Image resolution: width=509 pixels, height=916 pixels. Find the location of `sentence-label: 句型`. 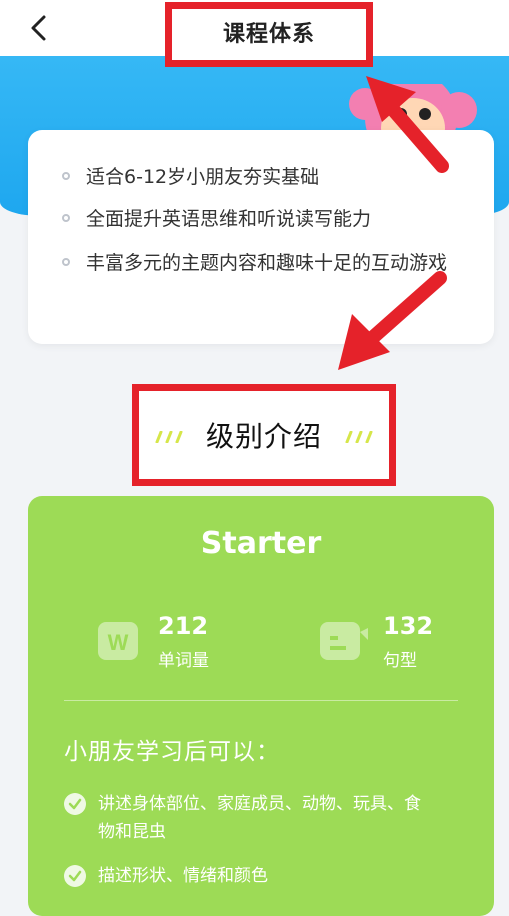

sentence-label: 句型 is located at coordinates (400, 661).